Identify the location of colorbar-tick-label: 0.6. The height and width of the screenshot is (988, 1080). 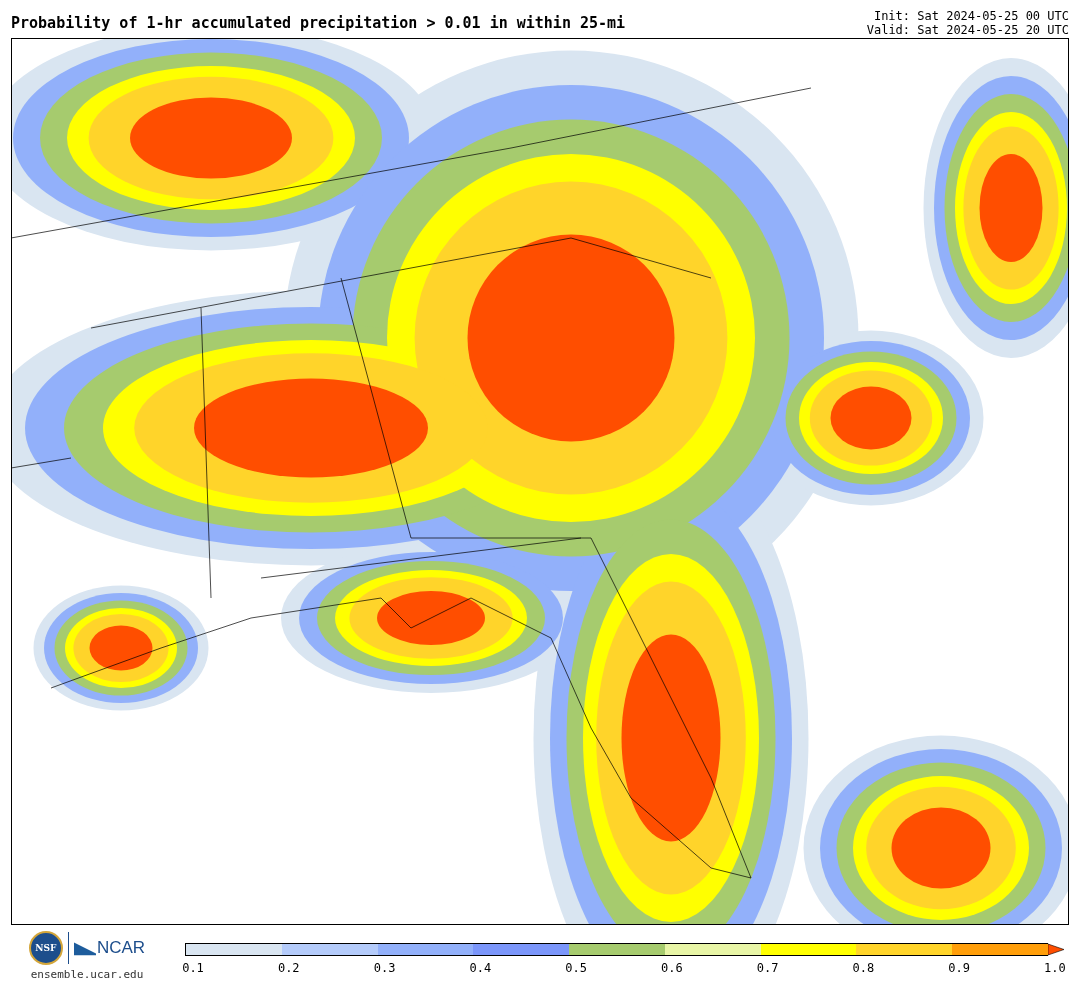
(672, 968).